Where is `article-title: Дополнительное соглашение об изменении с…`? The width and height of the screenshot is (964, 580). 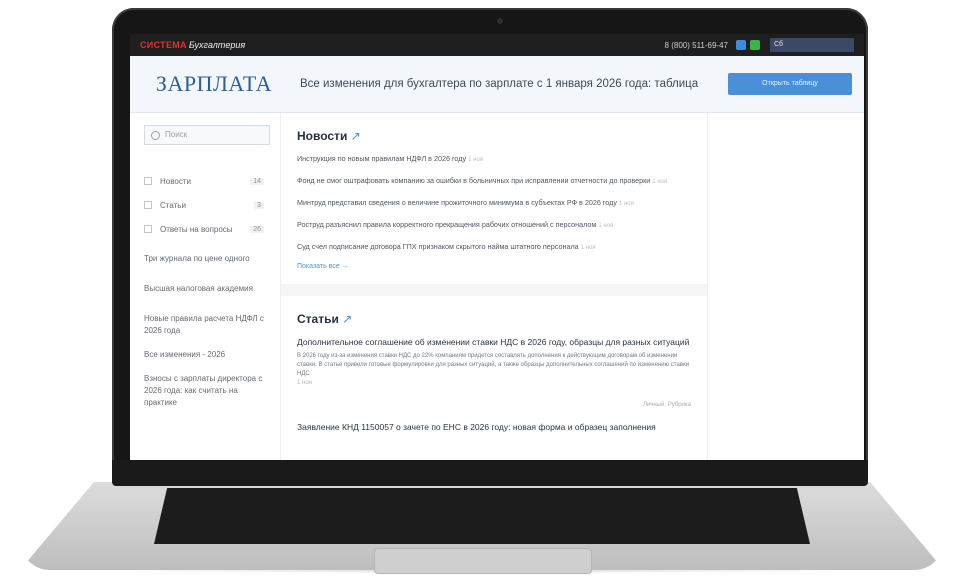
article-title: Дополнительное соглашение об изменении с… is located at coordinates (494, 342).